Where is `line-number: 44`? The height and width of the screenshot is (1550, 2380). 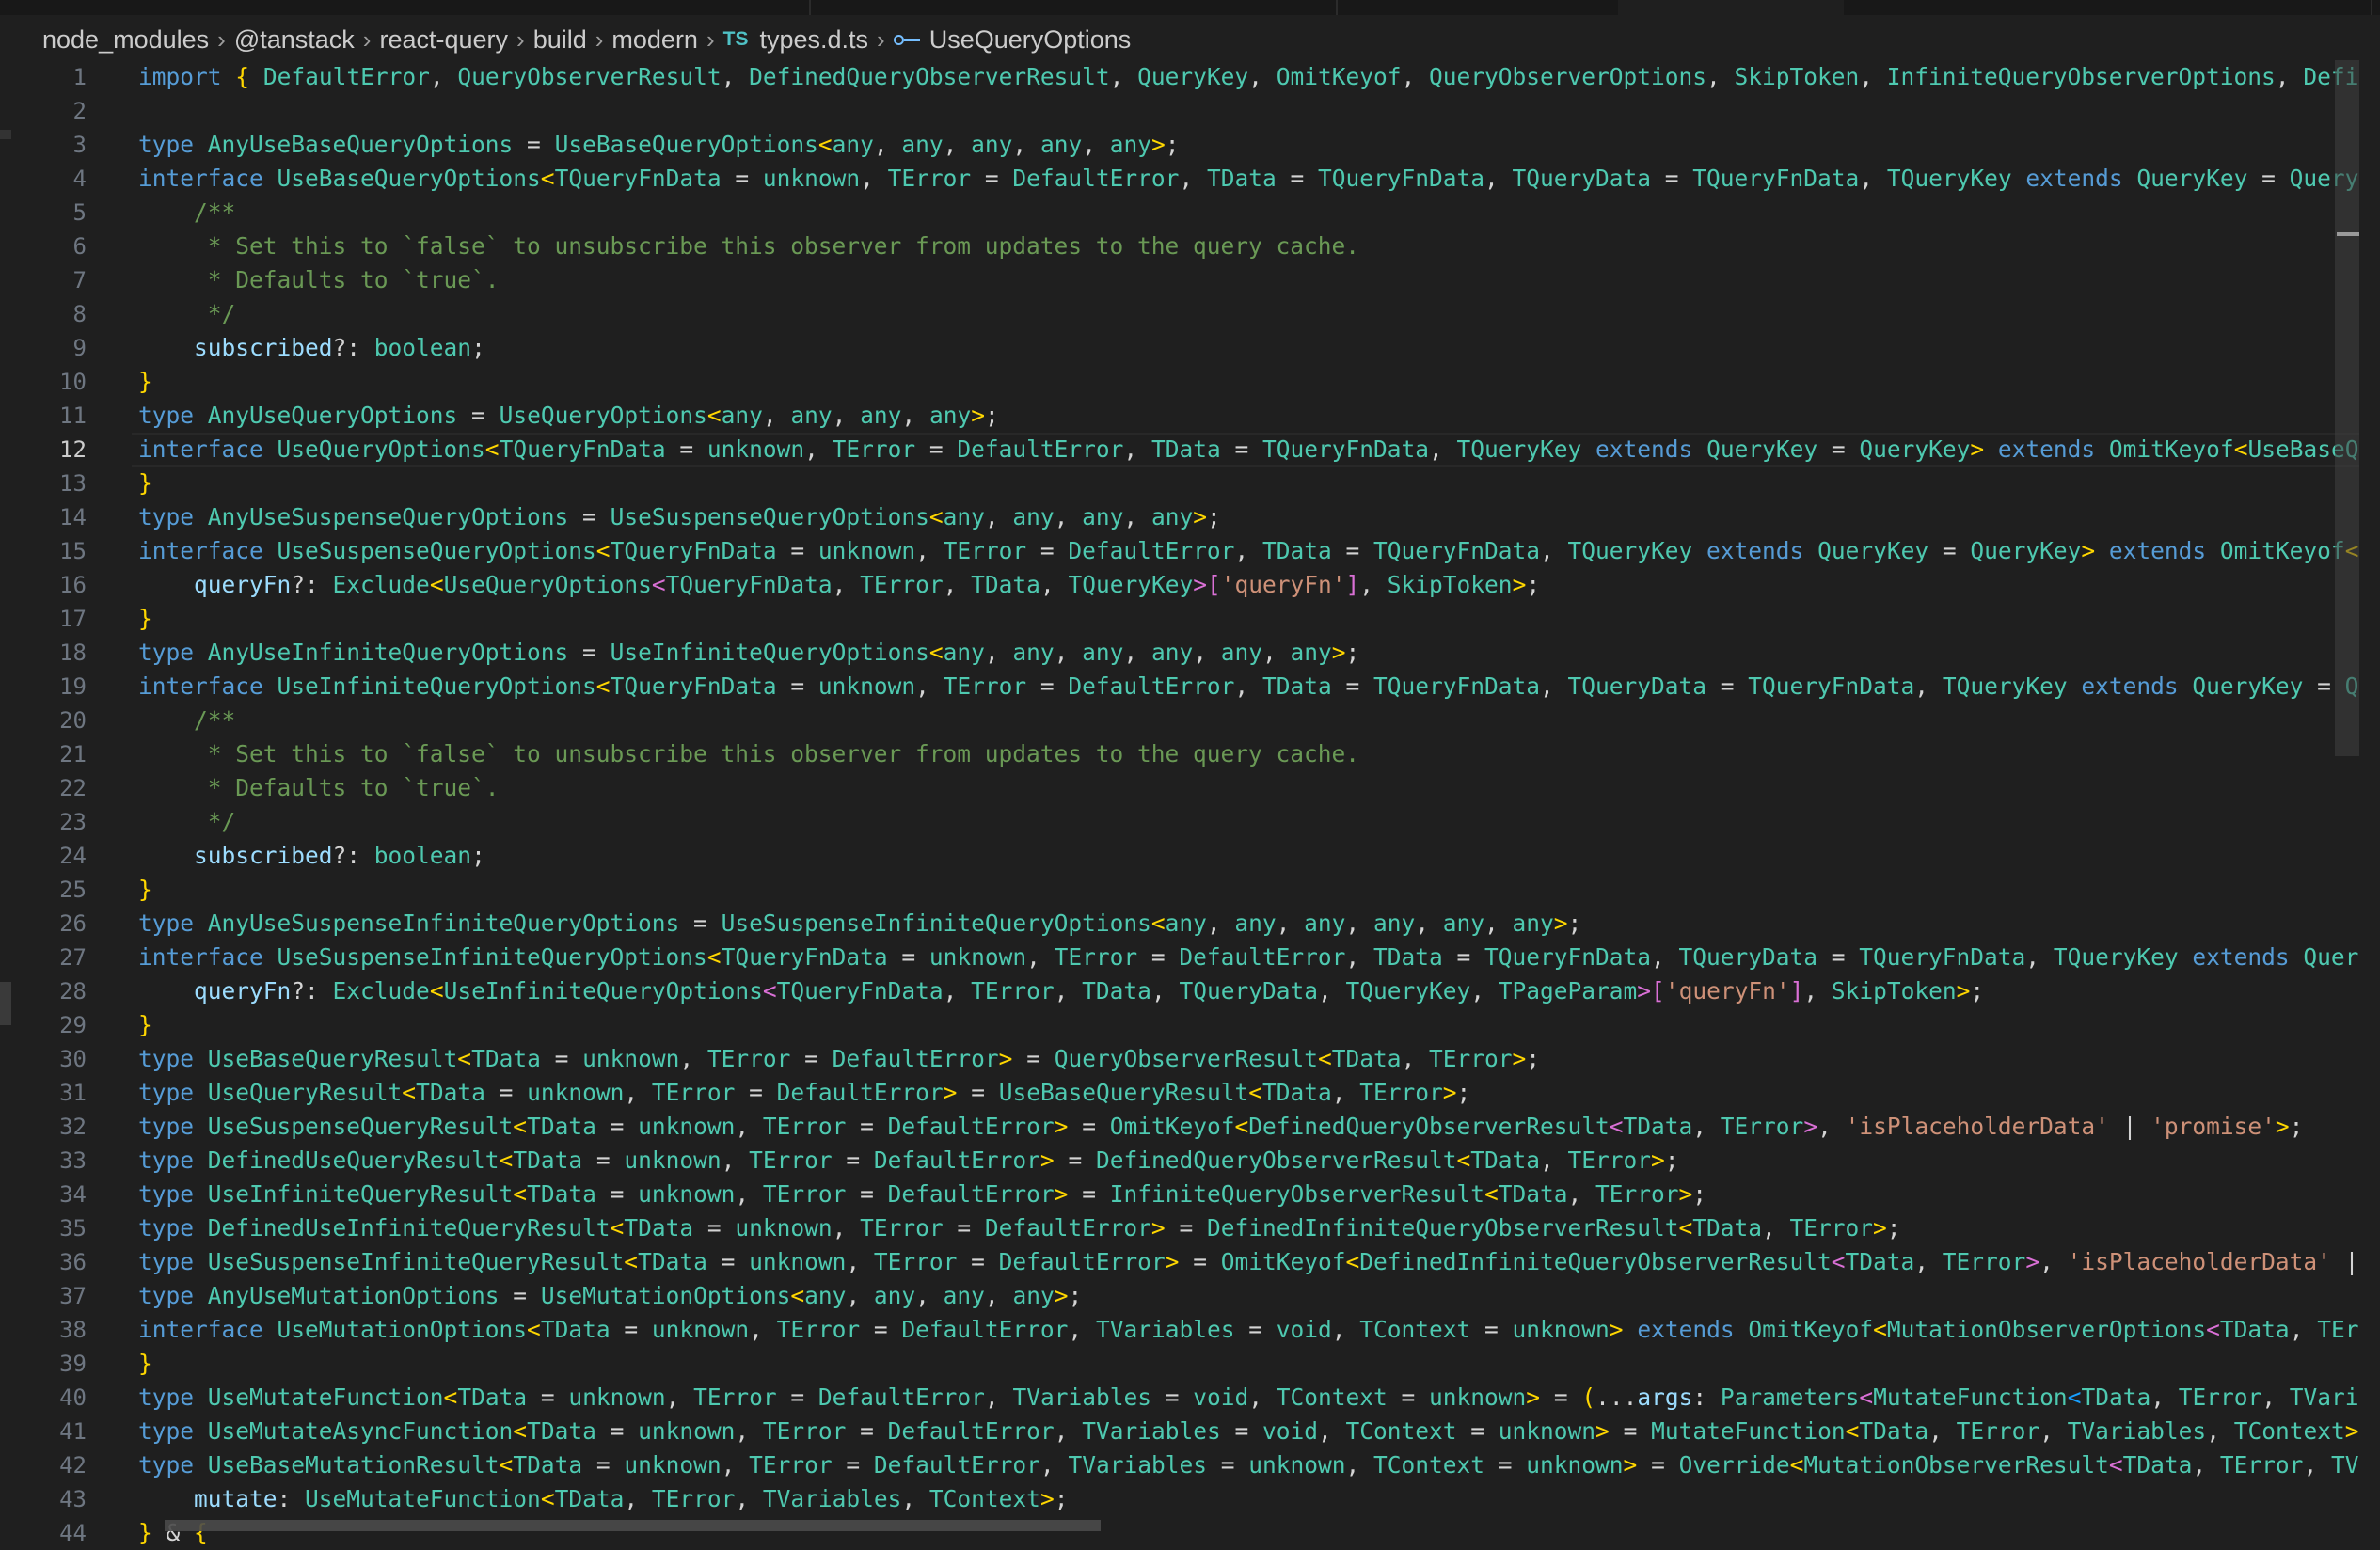
line-number: 44 is located at coordinates (57, 1533).